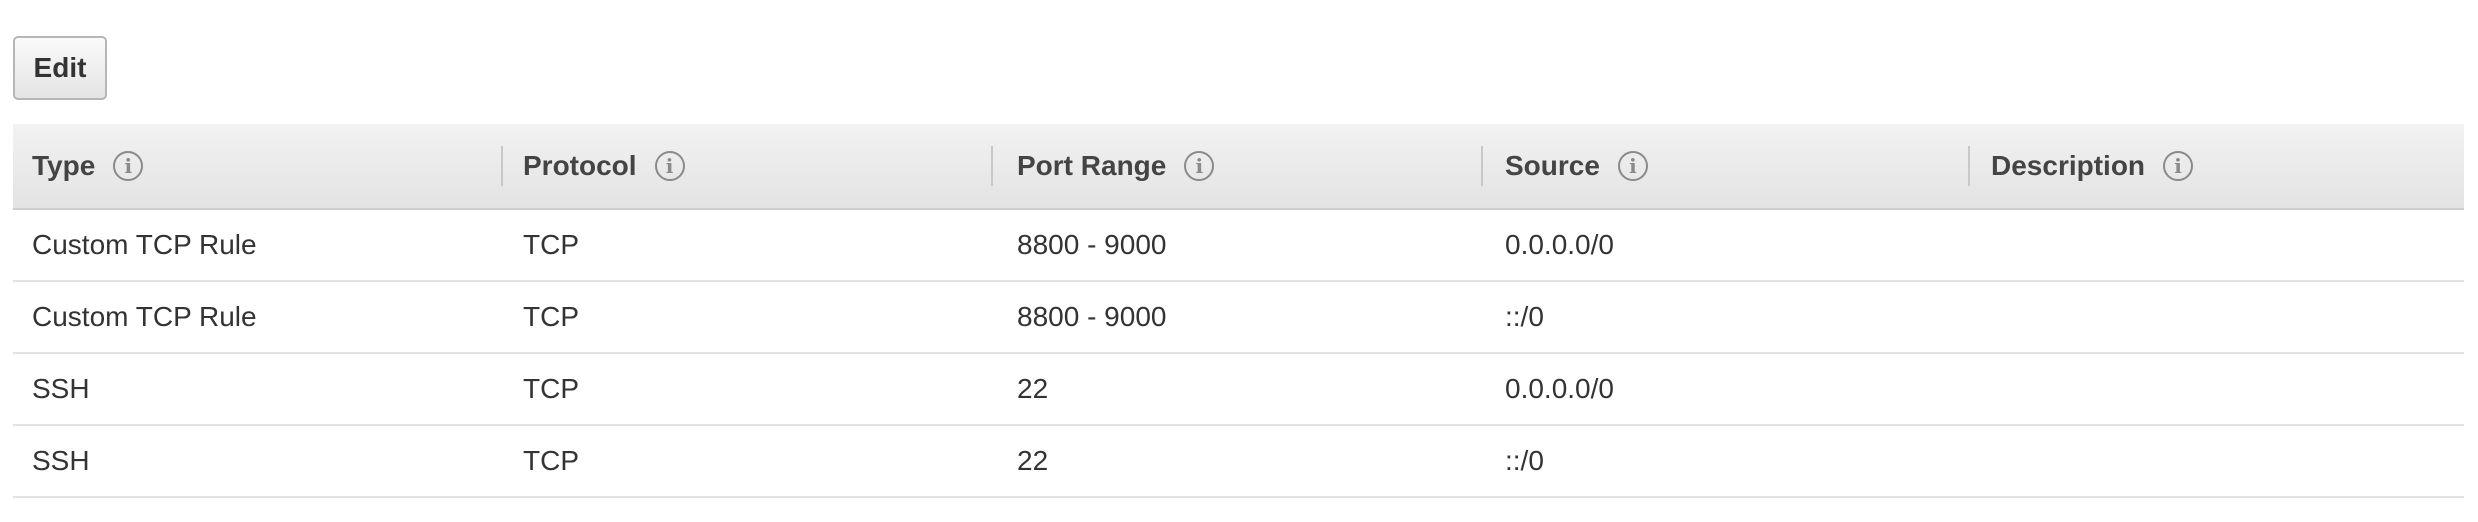 The height and width of the screenshot is (522, 2478). Describe the element at coordinates (257, 166) in the screenshot. I see `column-header-type: Type i` at that location.